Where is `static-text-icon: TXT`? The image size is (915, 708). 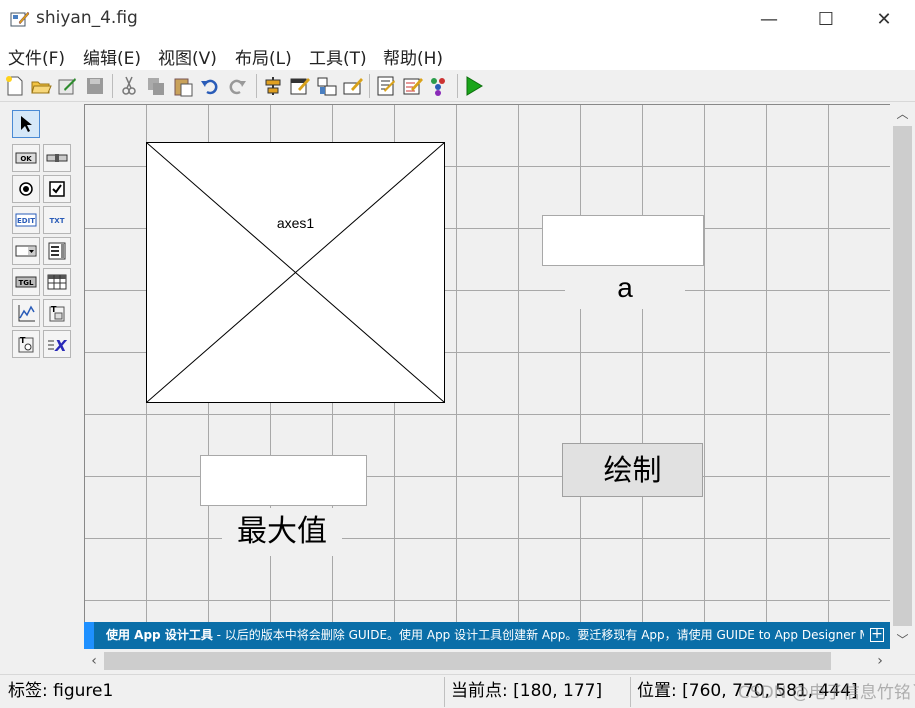
static-text-icon: TXT is located at coordinates (57, 220).